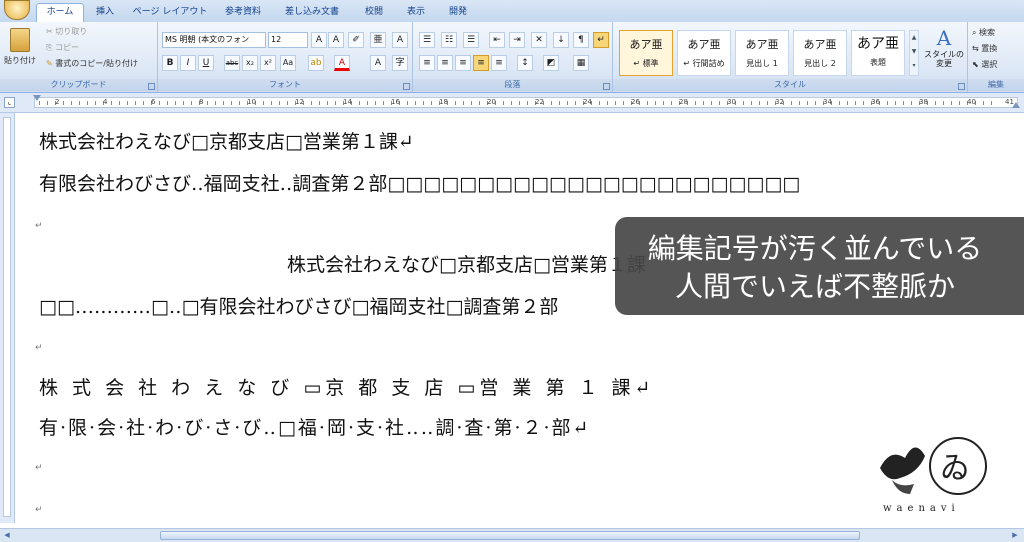  Describe the element at coordinates (400, 40) in the screenshot. I see `char-border-icon: A` at that location.